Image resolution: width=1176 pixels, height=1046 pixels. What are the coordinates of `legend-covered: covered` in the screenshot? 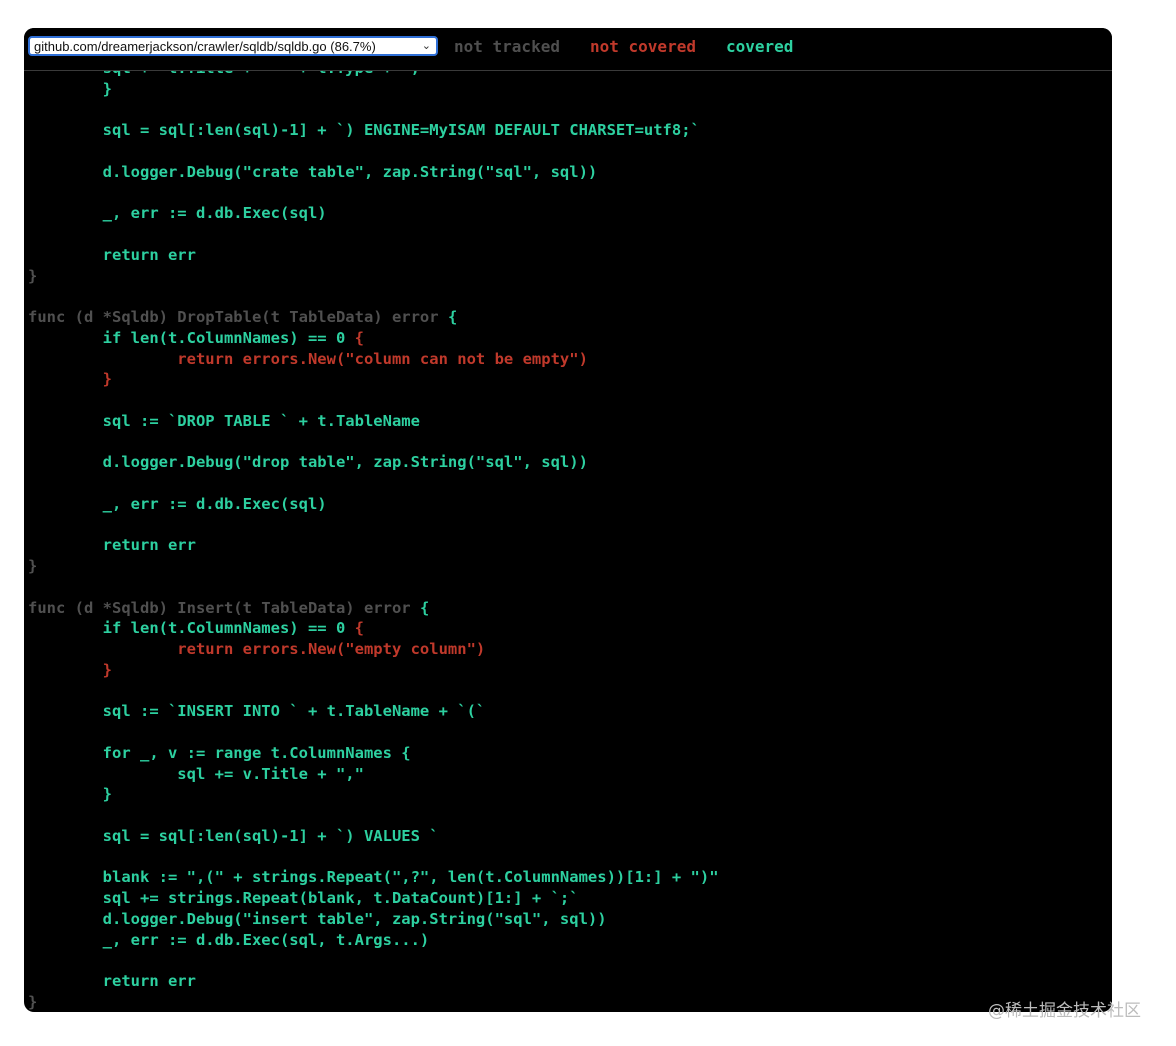 It's located at (760, 46).